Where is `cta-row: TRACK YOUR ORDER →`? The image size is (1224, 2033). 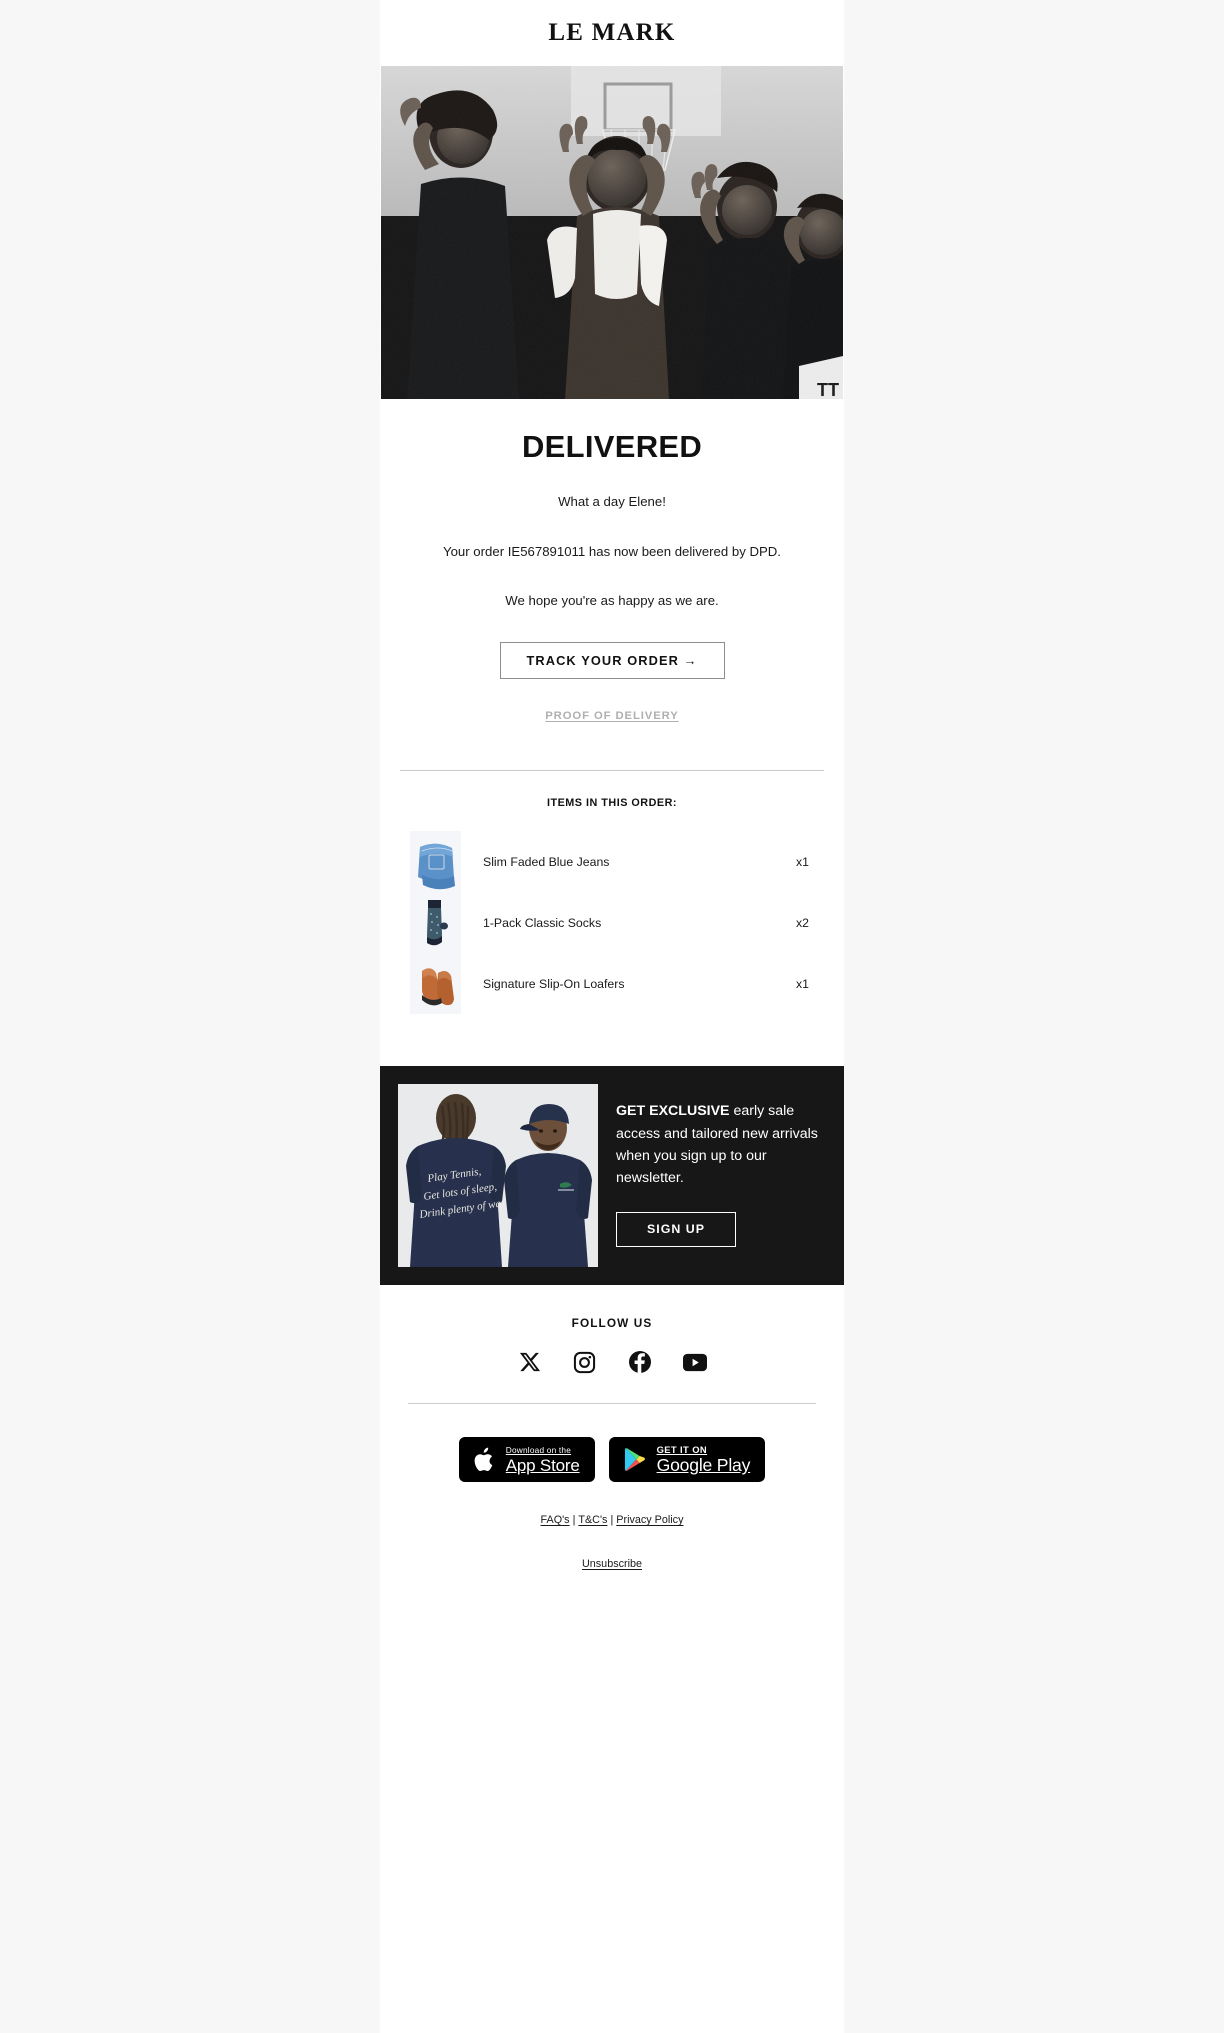
cta-row: TRACK YOUR ORDER → is located at coordinates (612, 661).